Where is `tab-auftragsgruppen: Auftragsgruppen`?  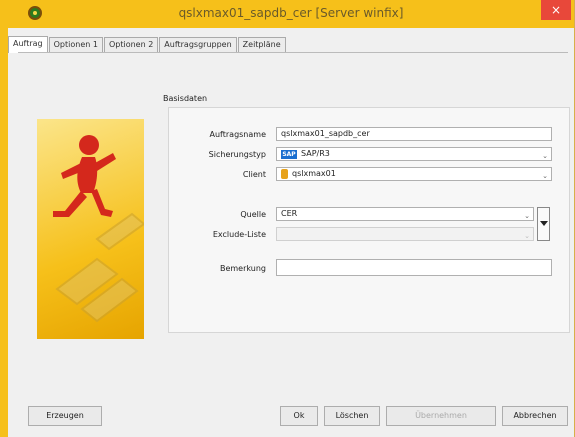
tab-auftragsgruppen: Auftragsgruppen is located at coordinates (198, 44).